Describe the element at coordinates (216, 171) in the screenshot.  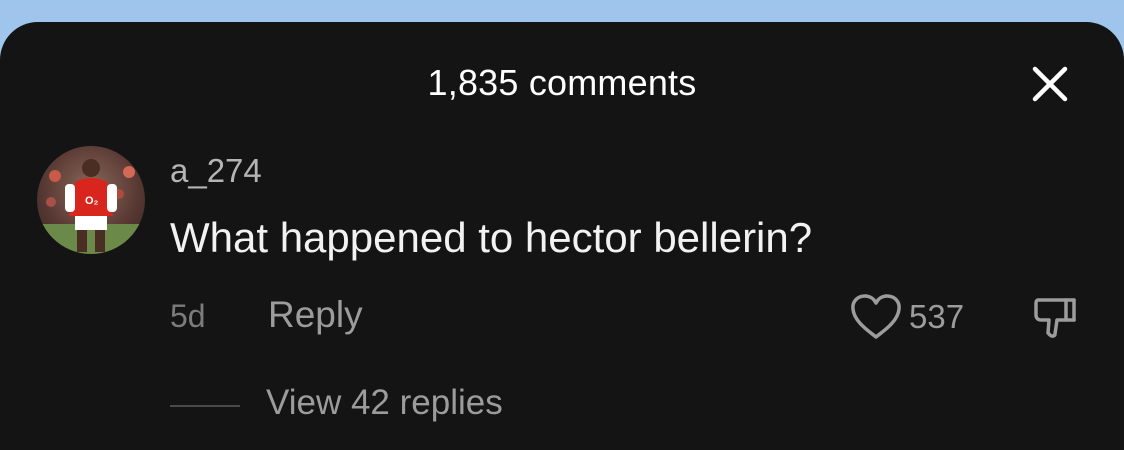
I see `comment-username: a_274` at that location.